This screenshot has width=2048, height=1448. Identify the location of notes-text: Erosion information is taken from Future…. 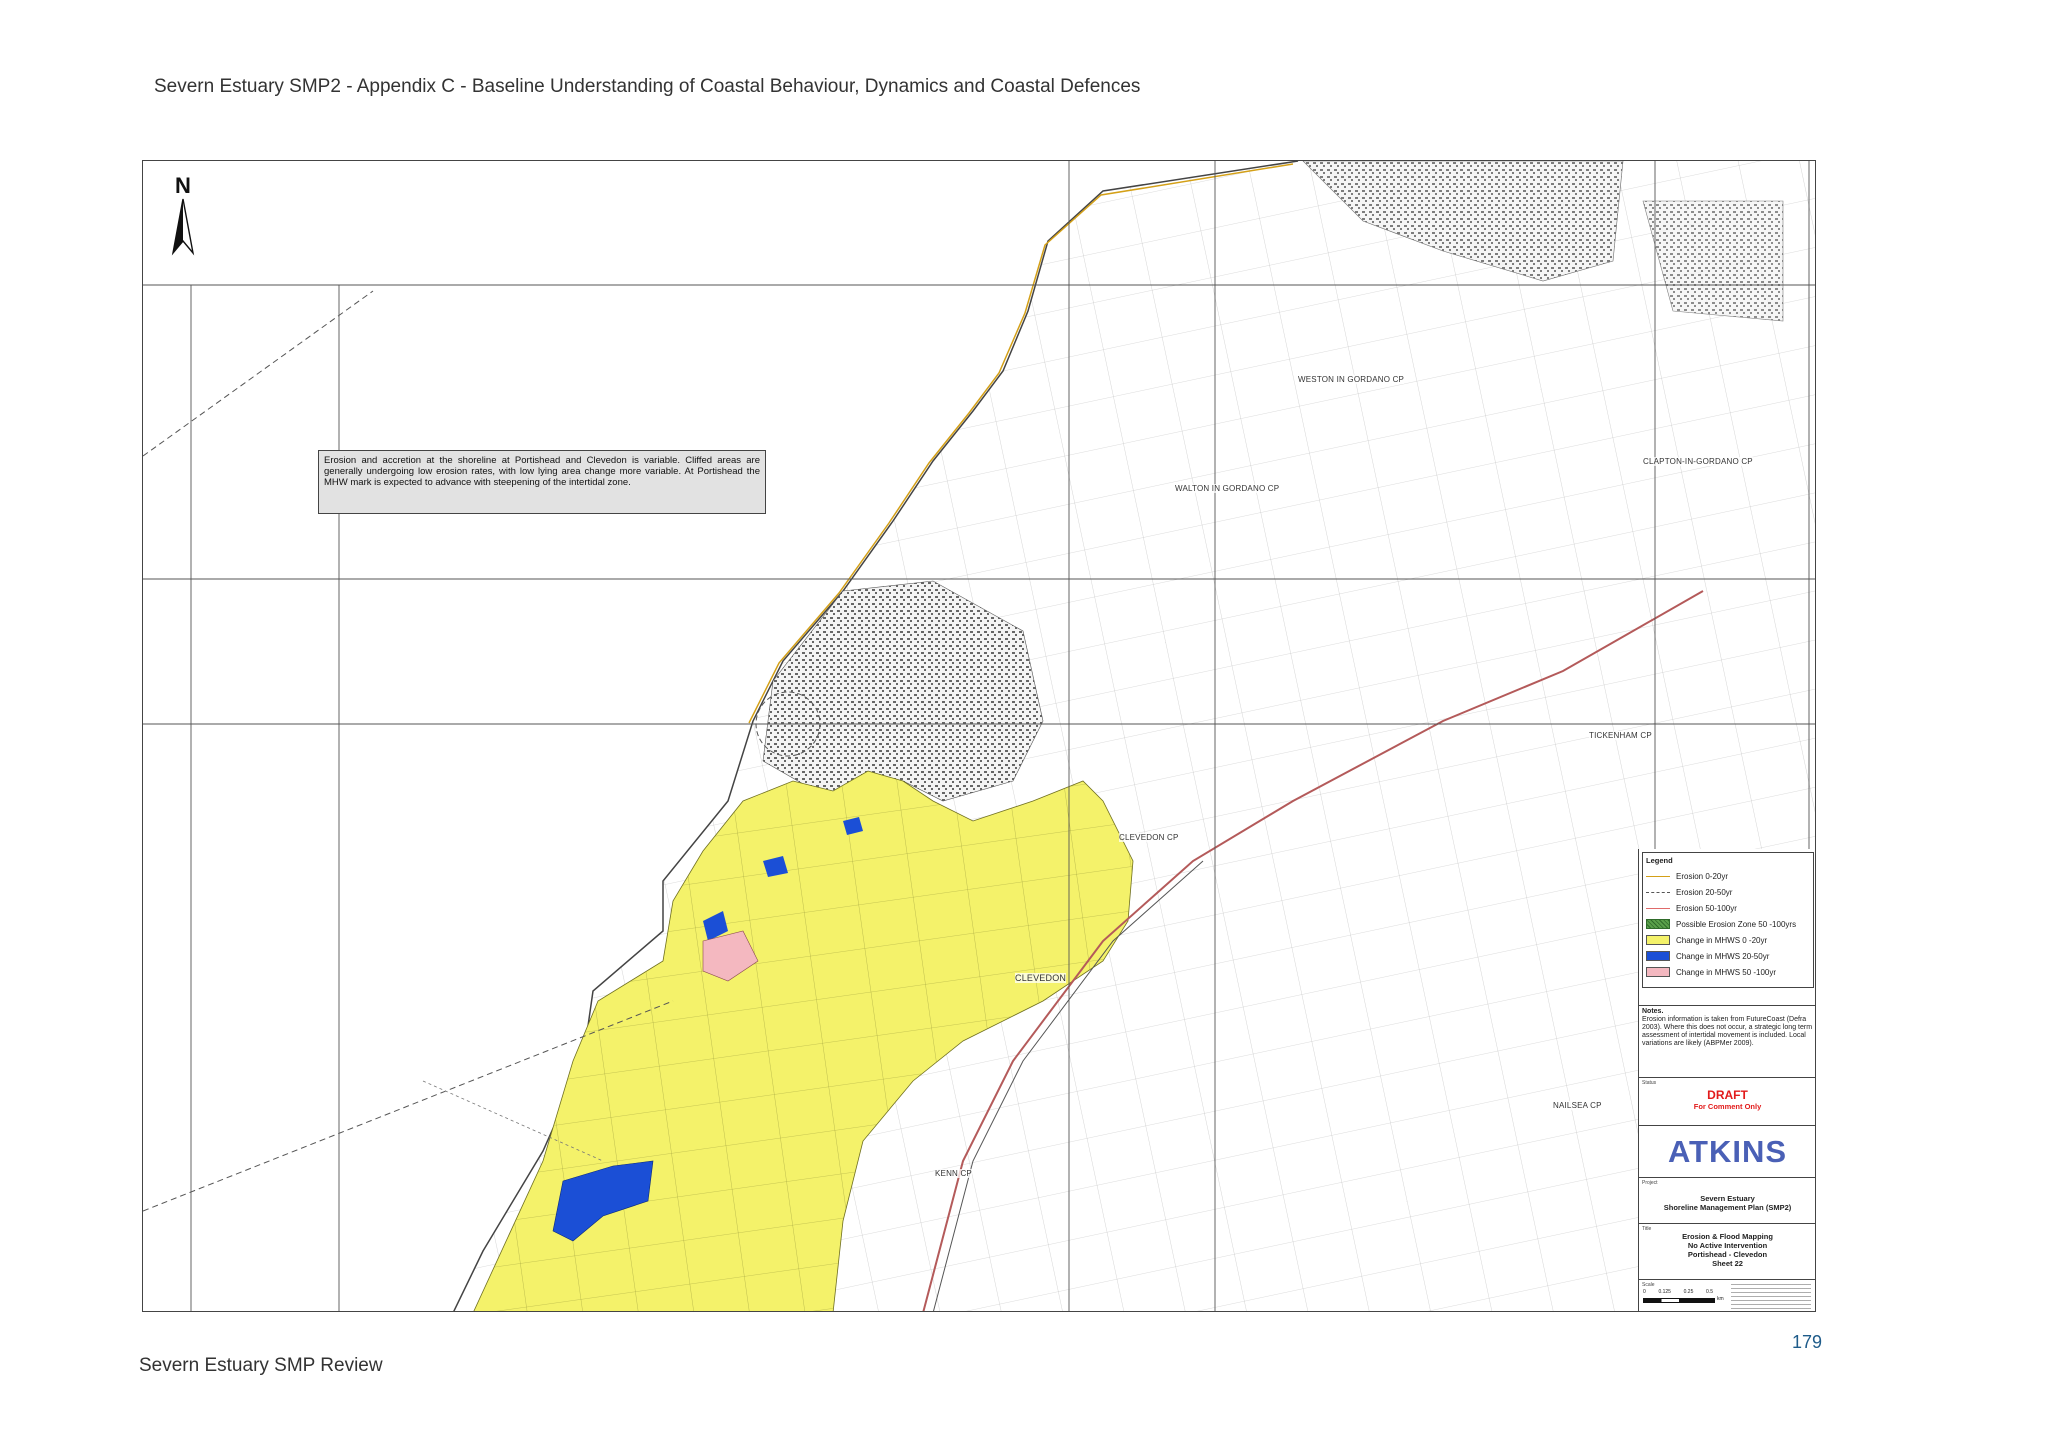
(1727, 1031).